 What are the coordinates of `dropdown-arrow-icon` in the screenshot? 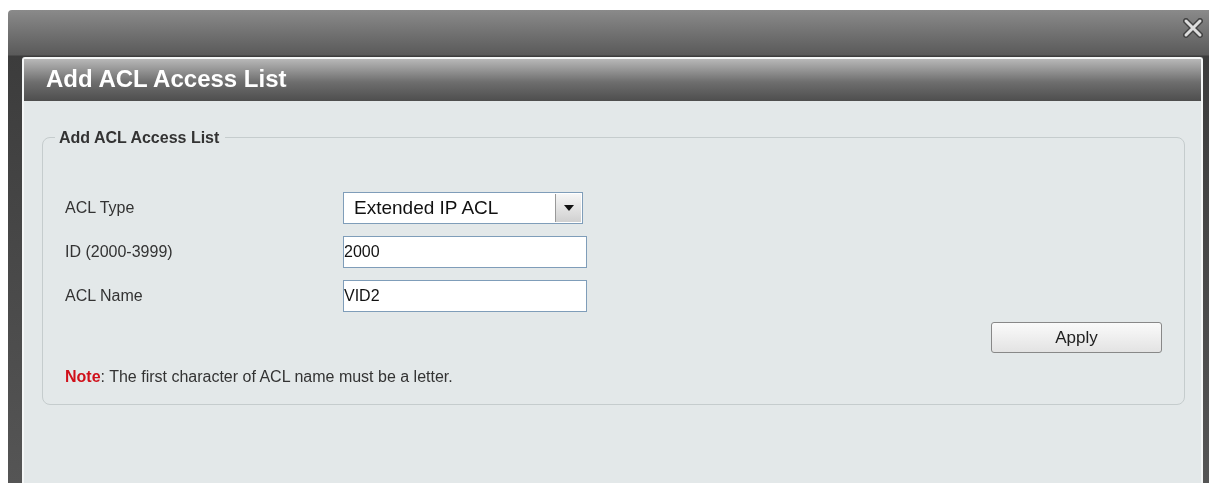 It's located at (568, 208).